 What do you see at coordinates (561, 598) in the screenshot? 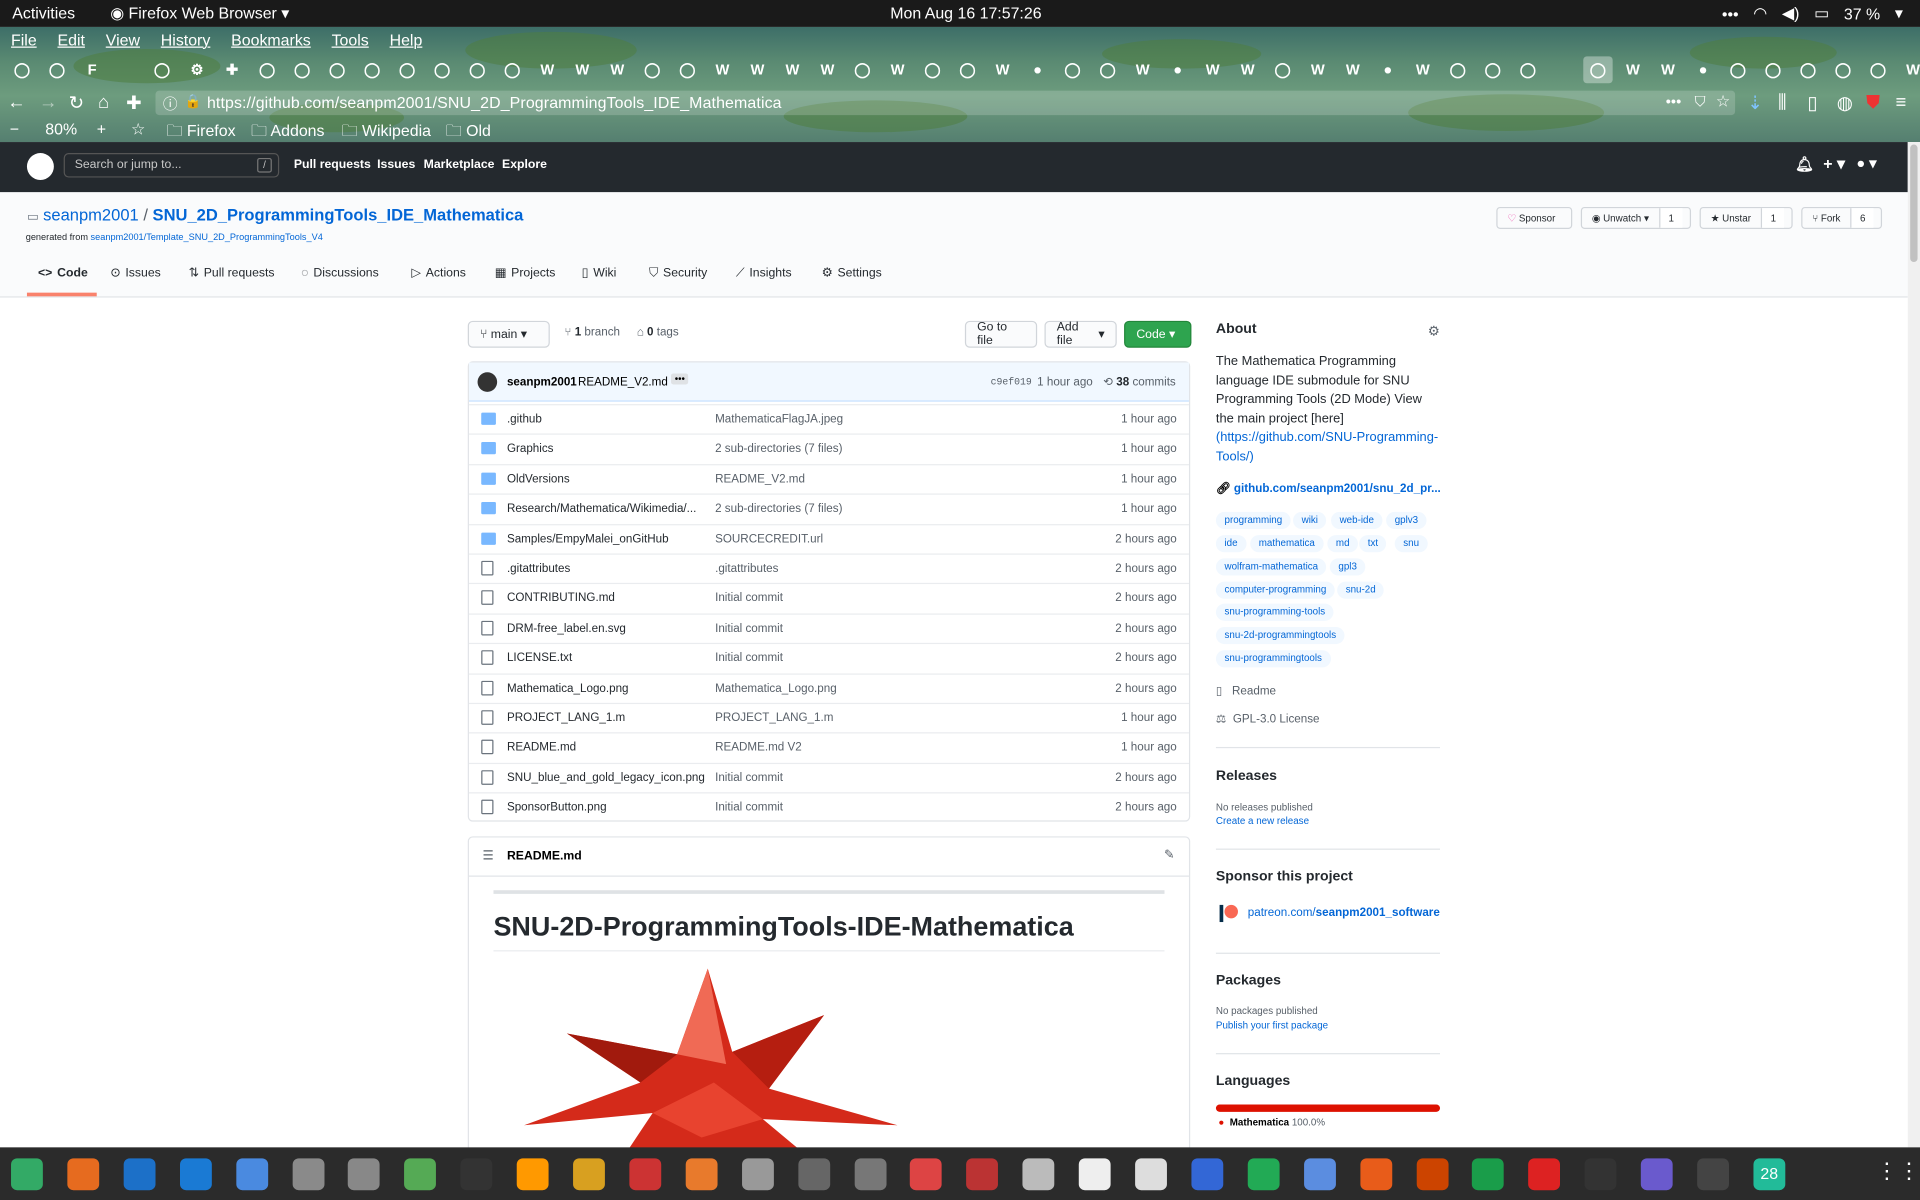
I see `file-name-link: CONTRIBUTING.md` at bounding box center [561, 598].